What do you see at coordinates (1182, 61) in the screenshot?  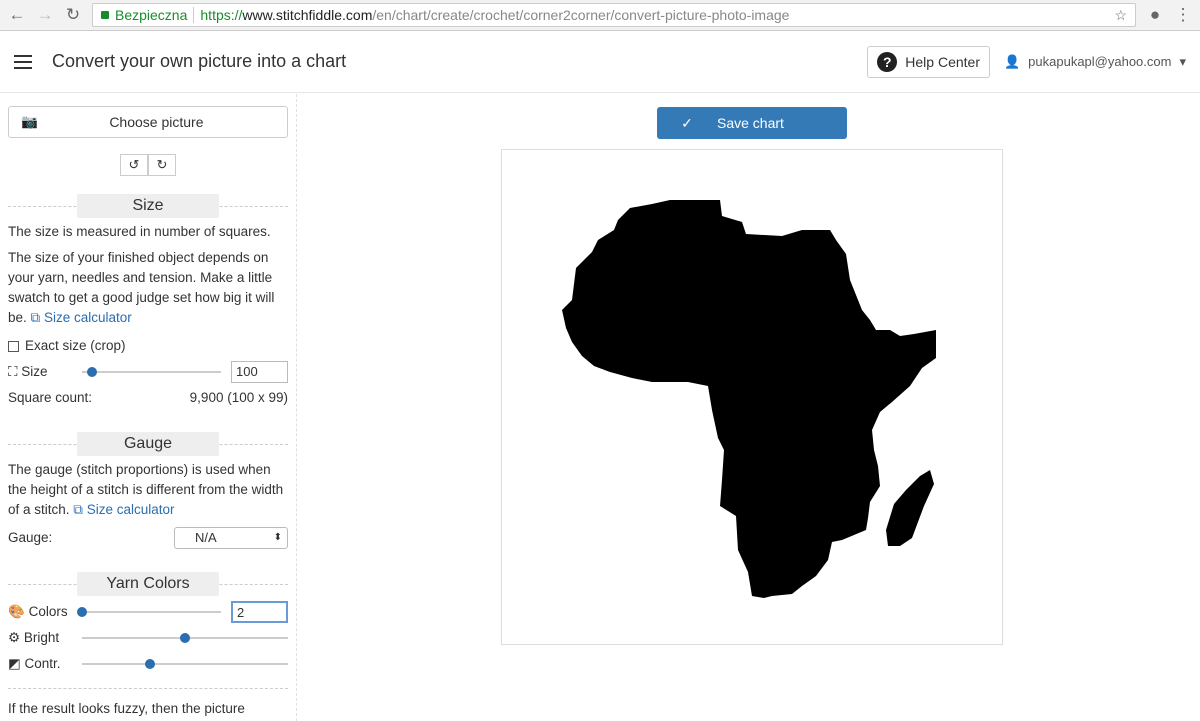 I see `caret-down-icon: ▾` at bounding box center [1182, 61].